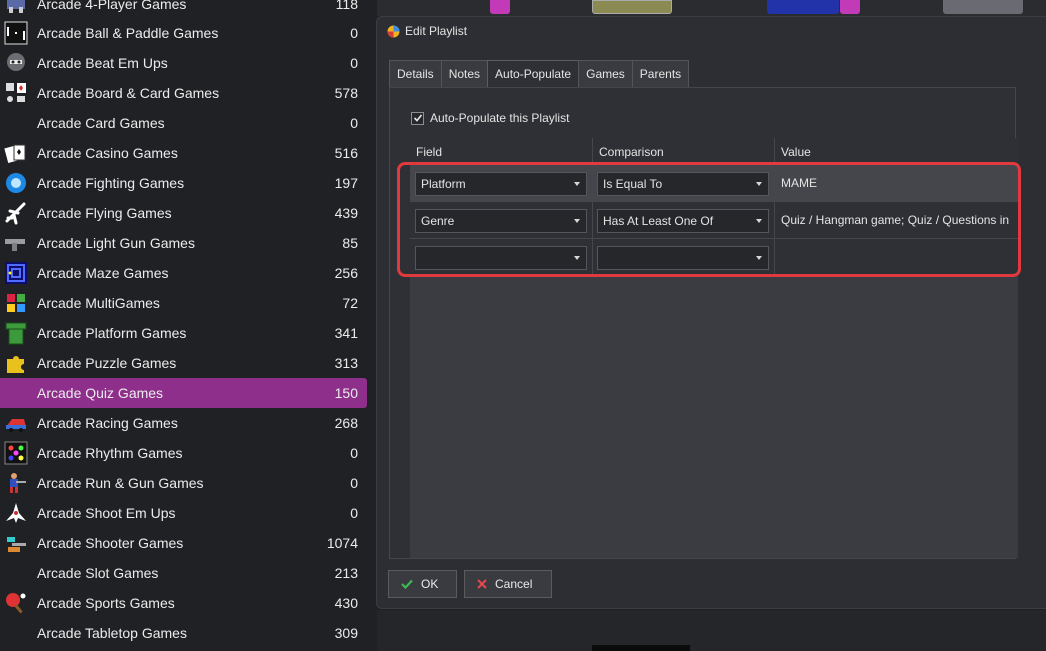 The image size is (1046, 651). I want to click on playlist-count: 118, so click(346, 6).